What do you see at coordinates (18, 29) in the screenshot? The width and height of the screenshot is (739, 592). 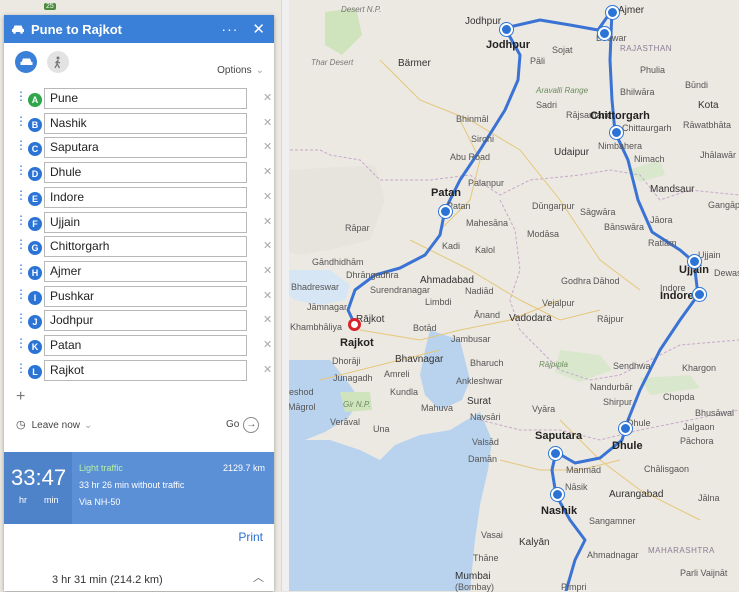 I see `car-icon` at bounding box center [18, 29].